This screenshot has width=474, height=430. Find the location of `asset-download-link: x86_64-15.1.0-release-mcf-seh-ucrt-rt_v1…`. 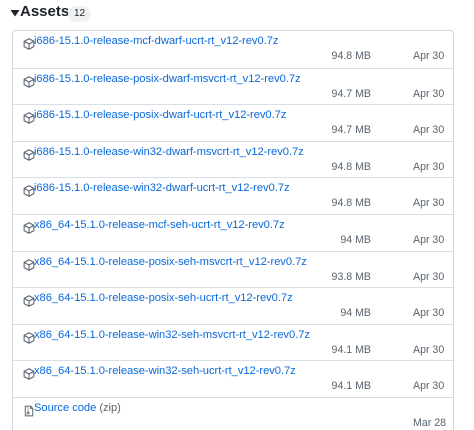

asset-download-link: x86_64-15.1.0-release-mcf-seh-ucrt-rt_v1… is located at coordinates (159, 225).